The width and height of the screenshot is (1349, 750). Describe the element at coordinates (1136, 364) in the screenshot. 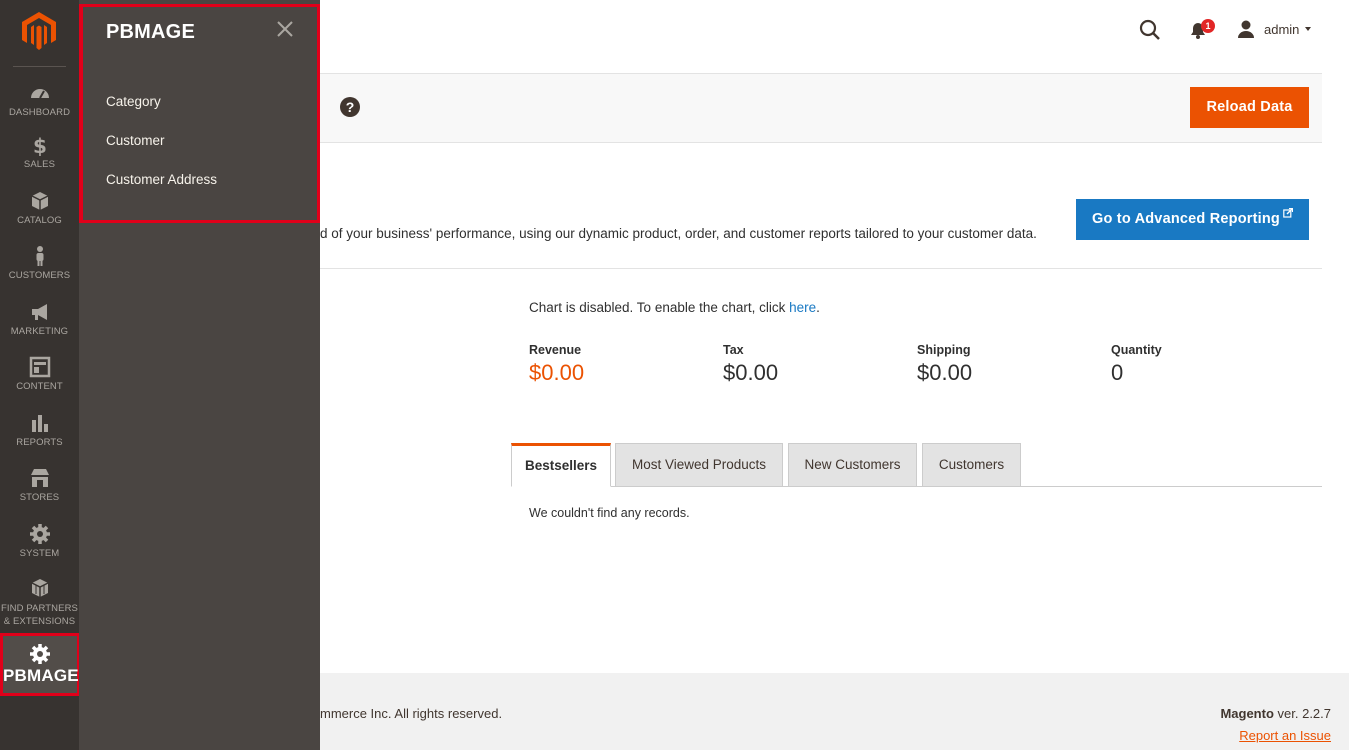

I see `totals-quantity: Quantity 0` at that location.